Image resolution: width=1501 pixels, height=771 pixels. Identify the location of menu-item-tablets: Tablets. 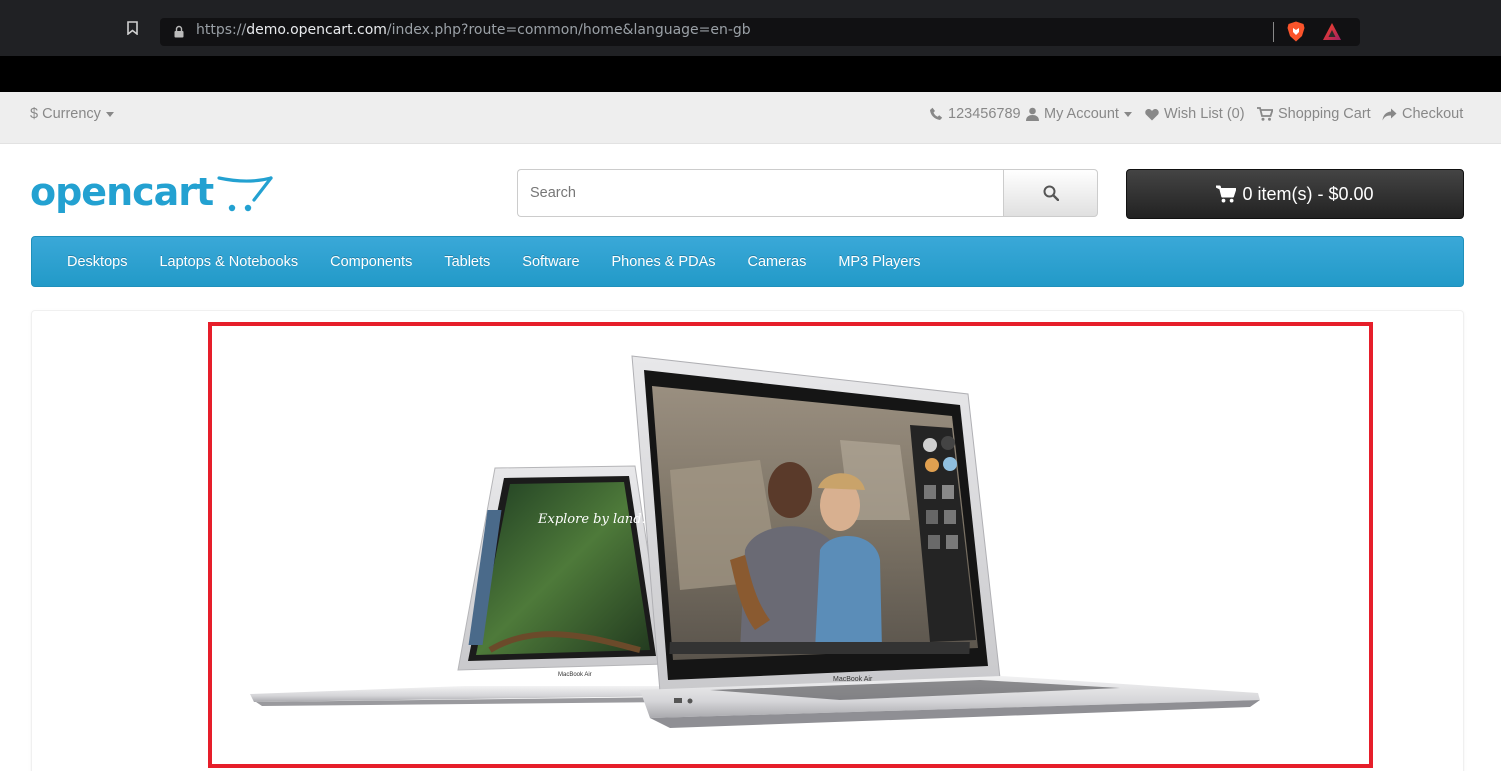
(467, 262).